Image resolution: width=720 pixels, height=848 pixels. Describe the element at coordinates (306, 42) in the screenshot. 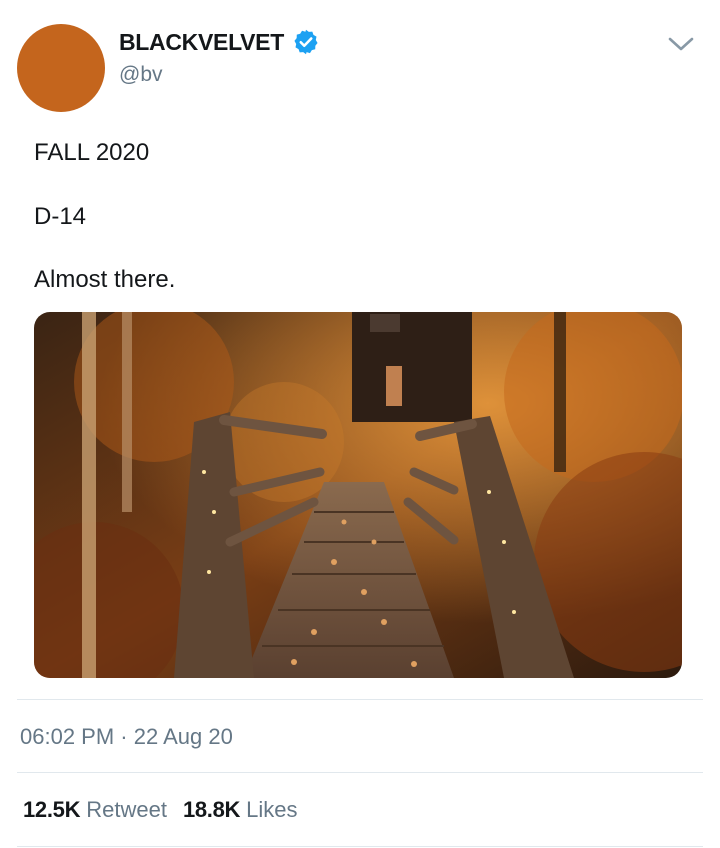

I see `verified-badge-icon` at that location.